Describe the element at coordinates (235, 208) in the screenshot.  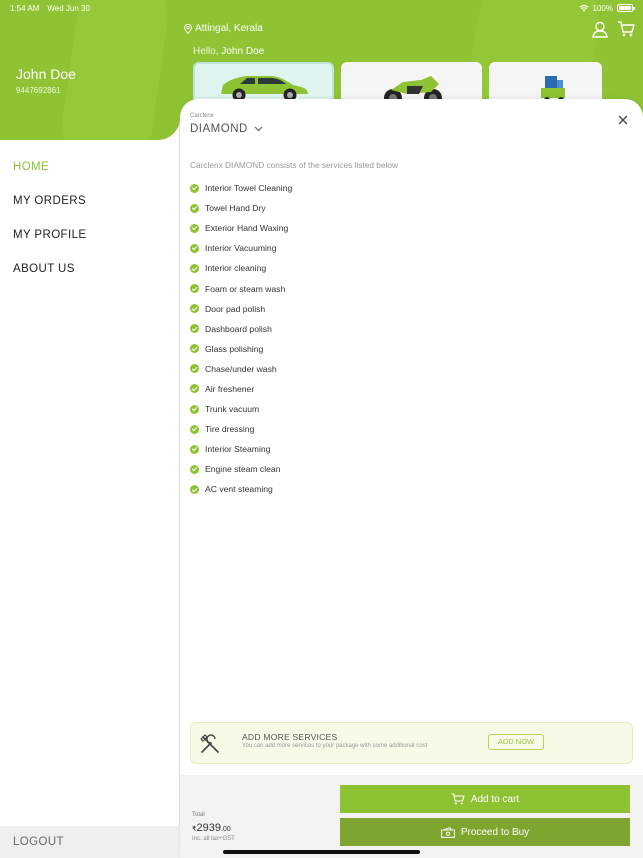
I see `service-name: Towel Hand Dry` at that location.